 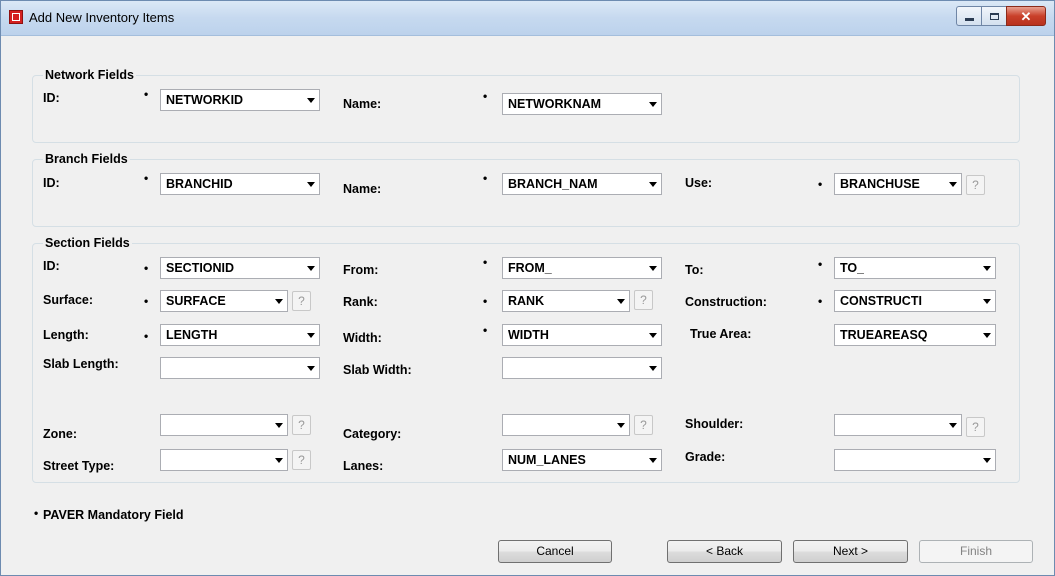 I want to click on minimize-button, so click(x=968, y=16).